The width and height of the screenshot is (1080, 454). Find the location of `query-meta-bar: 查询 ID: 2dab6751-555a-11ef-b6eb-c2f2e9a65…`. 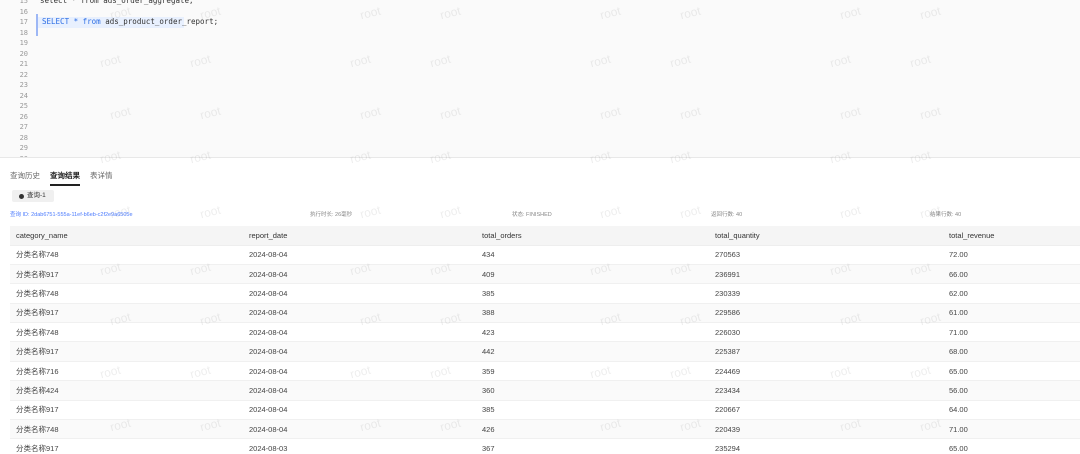

query-meta-bar: 查询 ID: 2dab6751-555a-11ef-b6eb-c2f2e9a65… is located at coordinates (540, 215).